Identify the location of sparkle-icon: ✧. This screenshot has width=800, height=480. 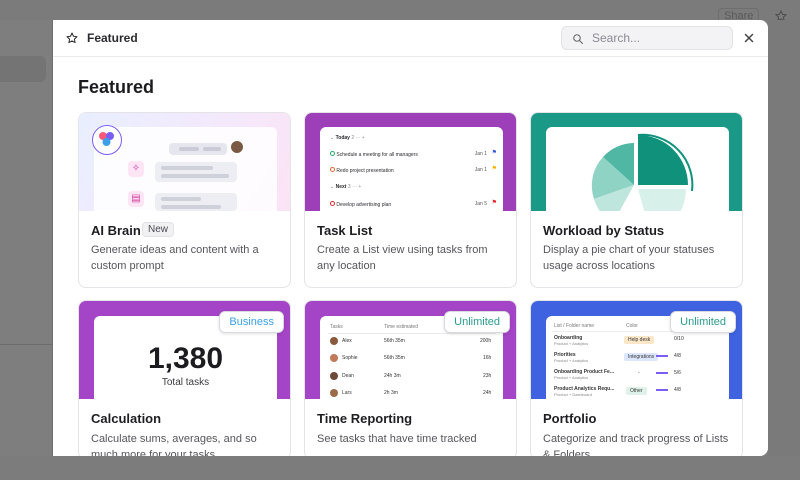
(136, 169).